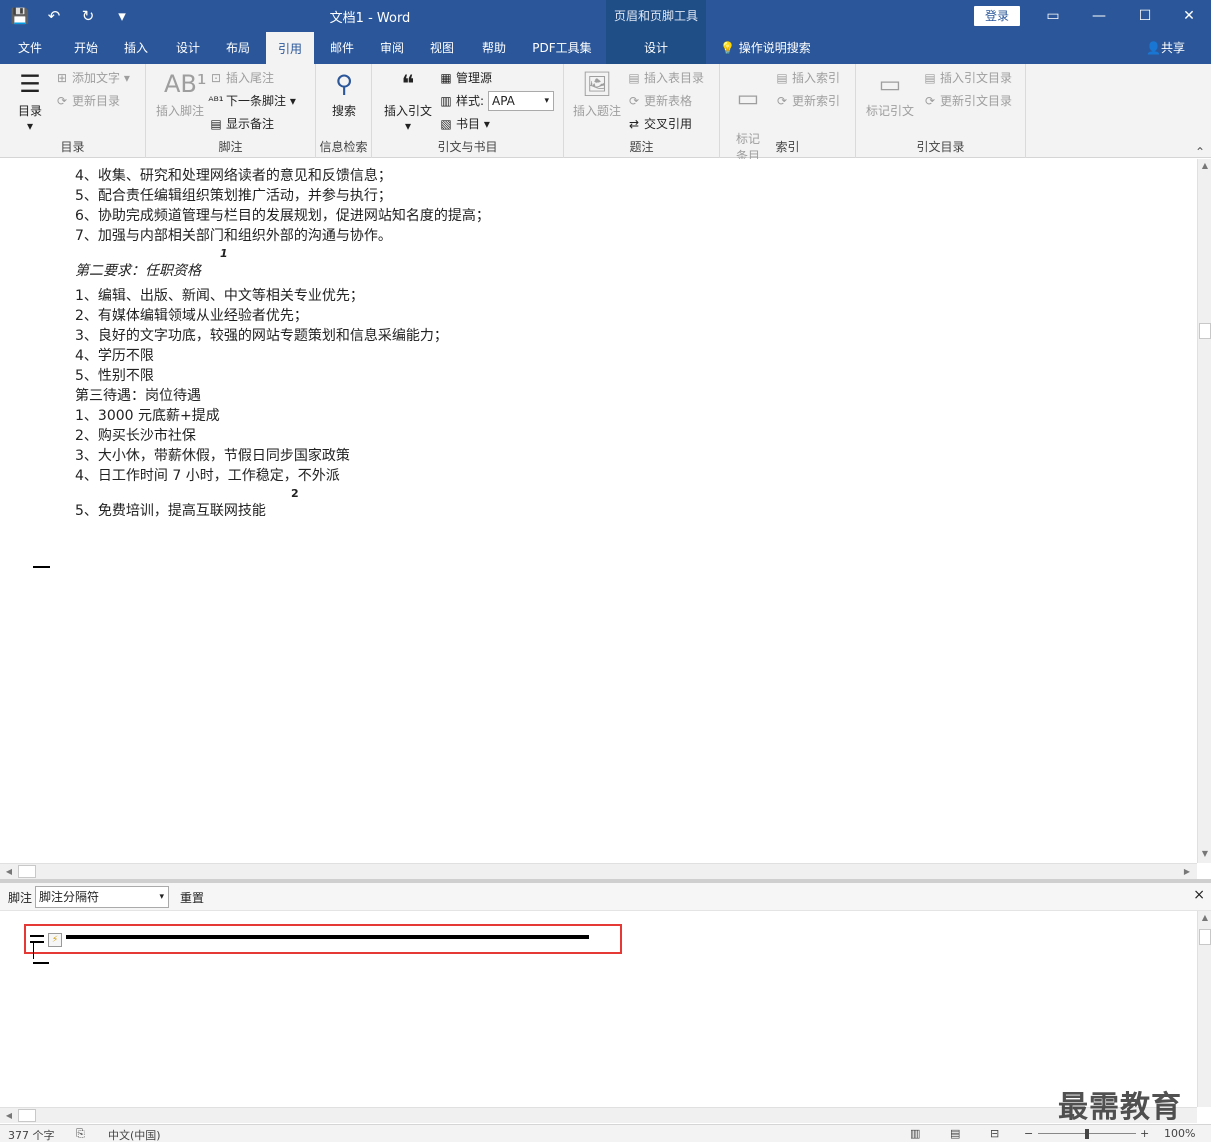 The image size is (1211, 1142). Describe the element at coordinates (31, 1134) in the screenshot. I see `word-count: 377 个字` at that location.